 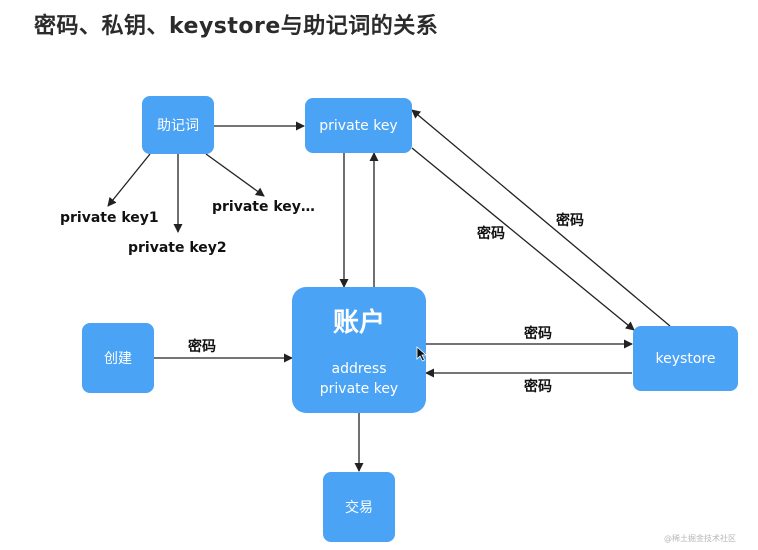 I want to click on mouse-cursor-icon, so click(x=422, y=354).